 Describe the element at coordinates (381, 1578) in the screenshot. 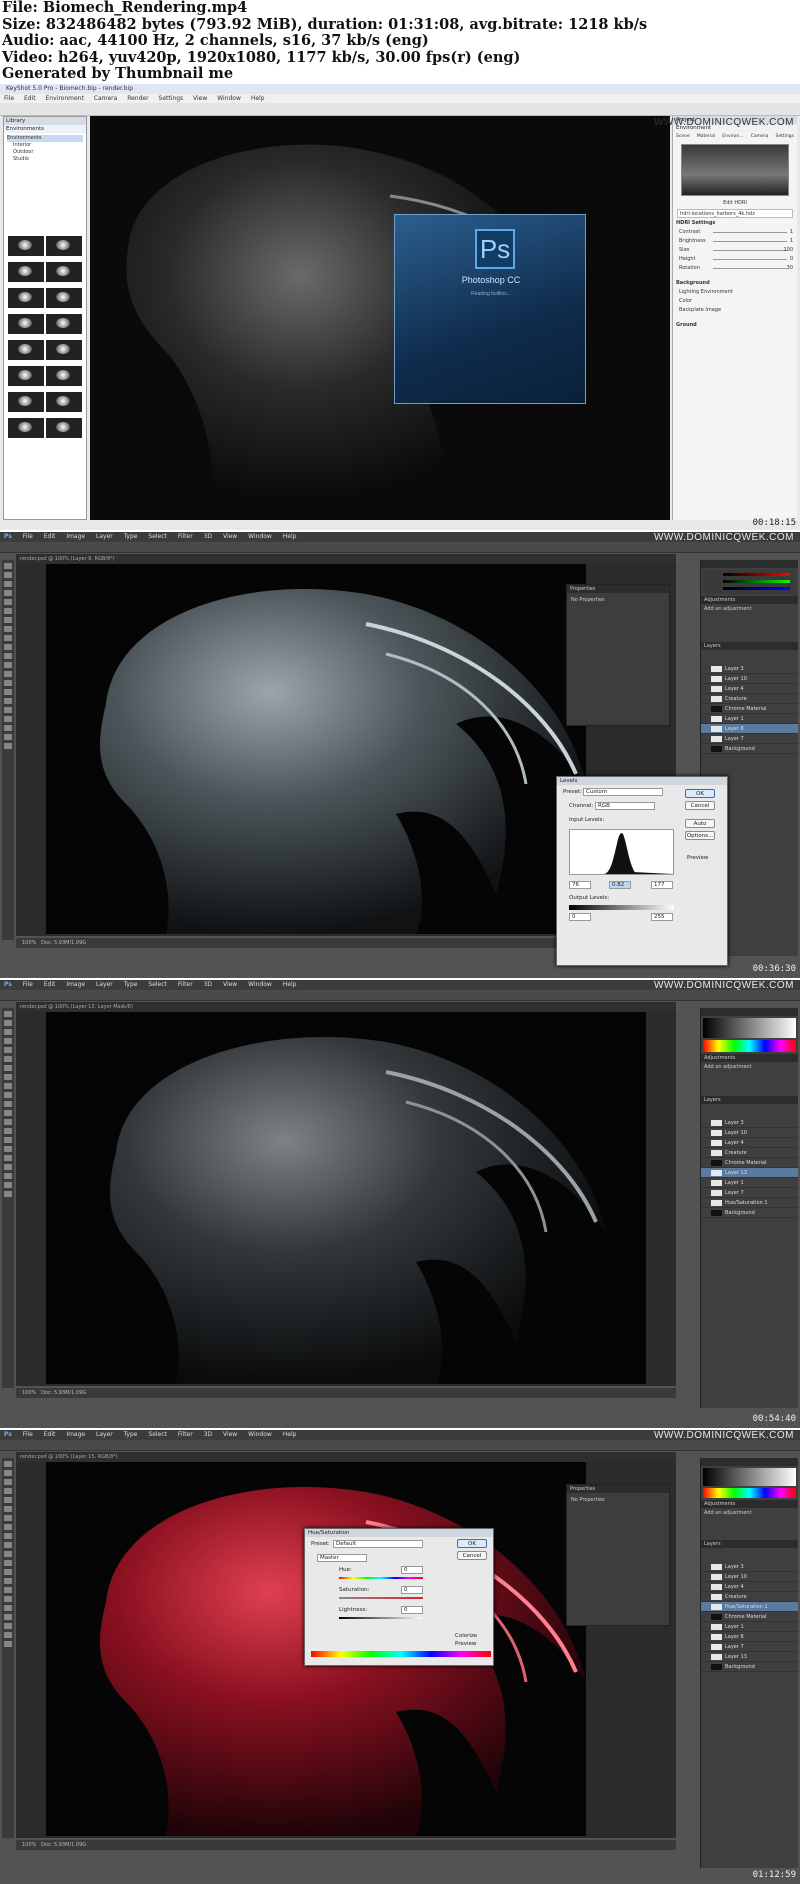

I see `hue-slider` at that location.